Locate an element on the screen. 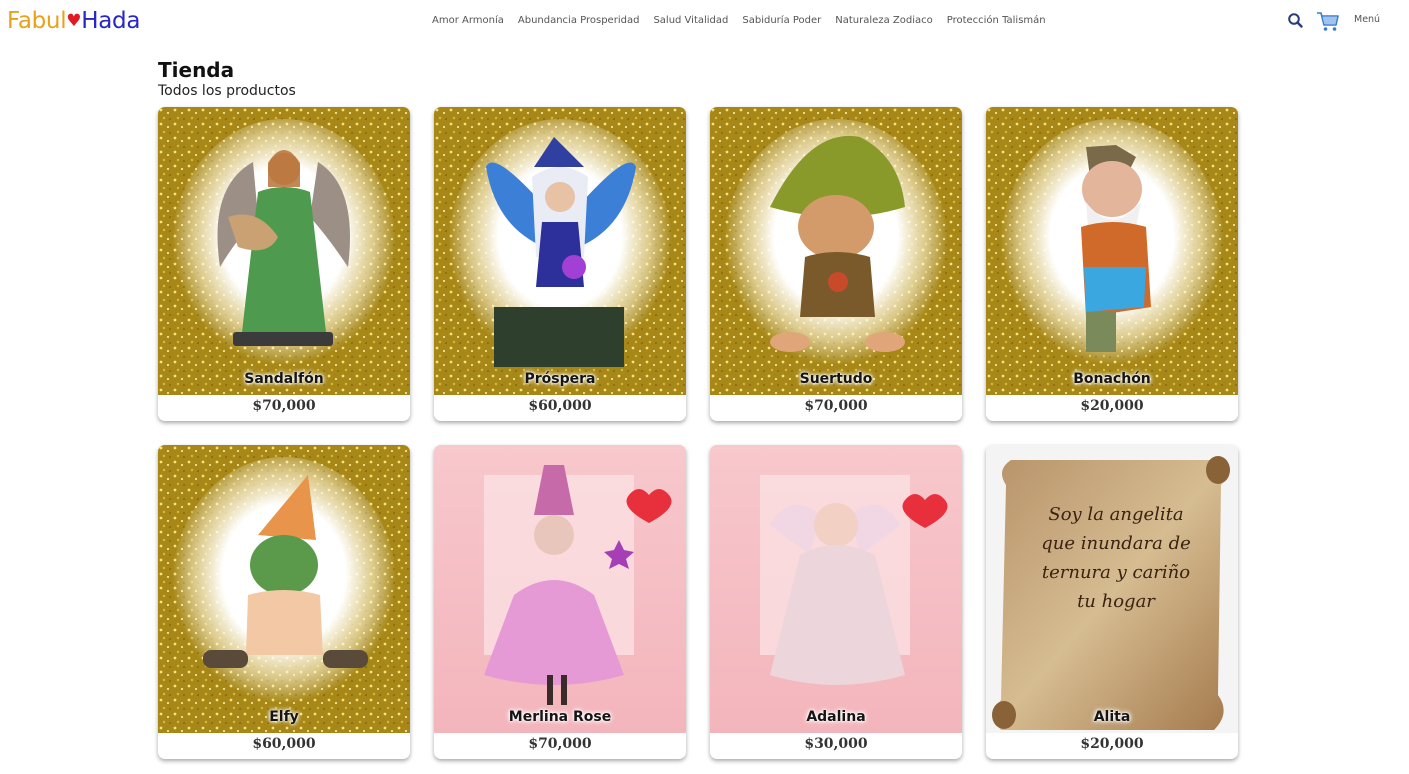 The width and height of the screenshot is (1409, 774). product-name: Bonachón is located at coordinates (1112, 379).